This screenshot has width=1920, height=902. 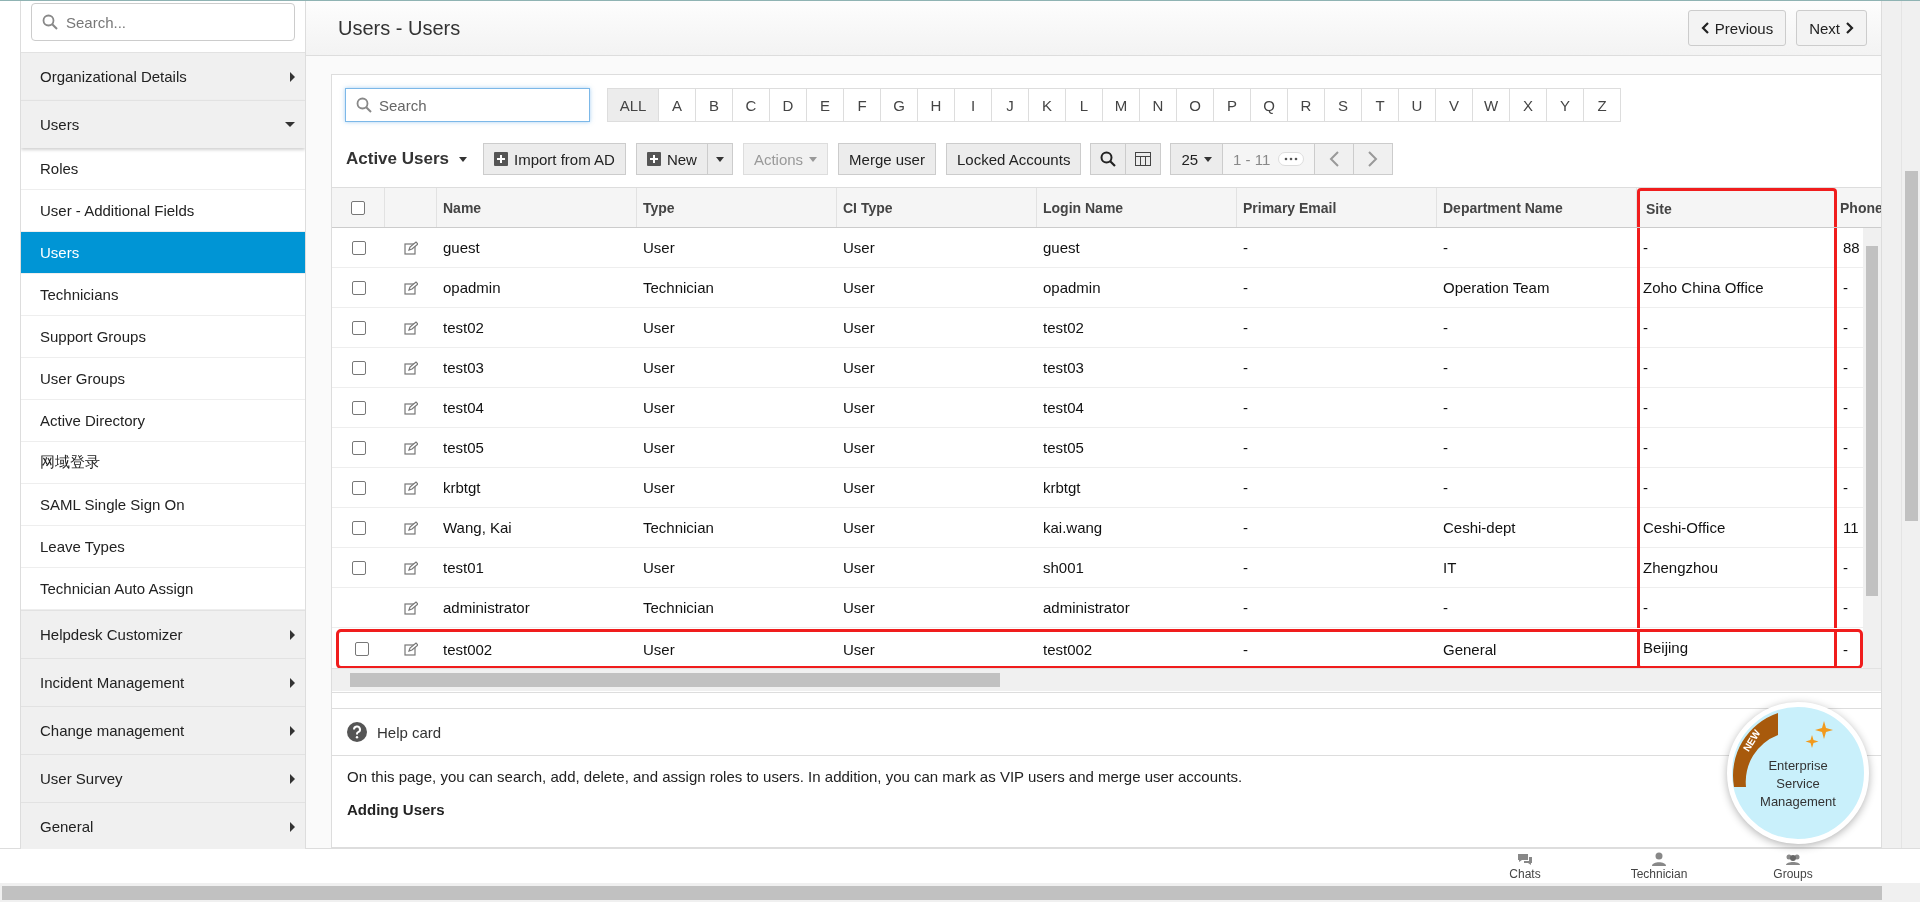 What do you see at coordinates (1737, 28) in the screenshot?
I see `previous-button: Previous` at bounding box center [1737, 28].